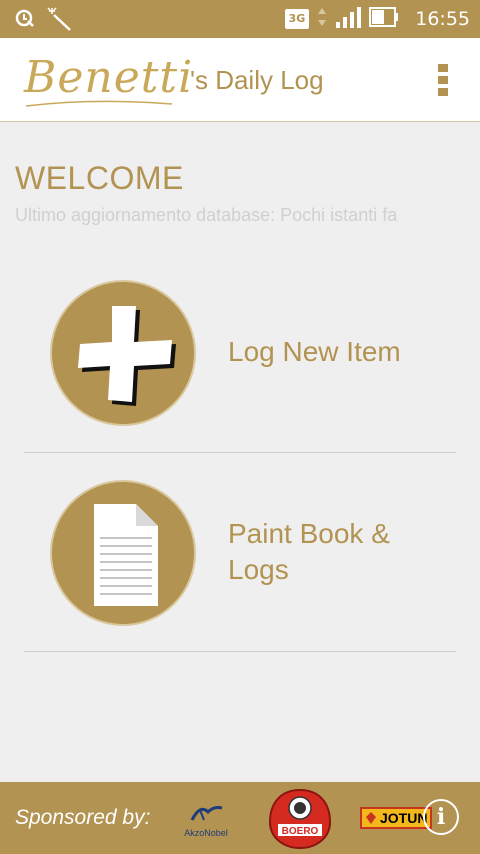 The height and width of the screenshot is (854, 480). What do you see at coordinates (348, 19) in the screenshot?
I see `signal-icon` at bounding box center [348, 19].